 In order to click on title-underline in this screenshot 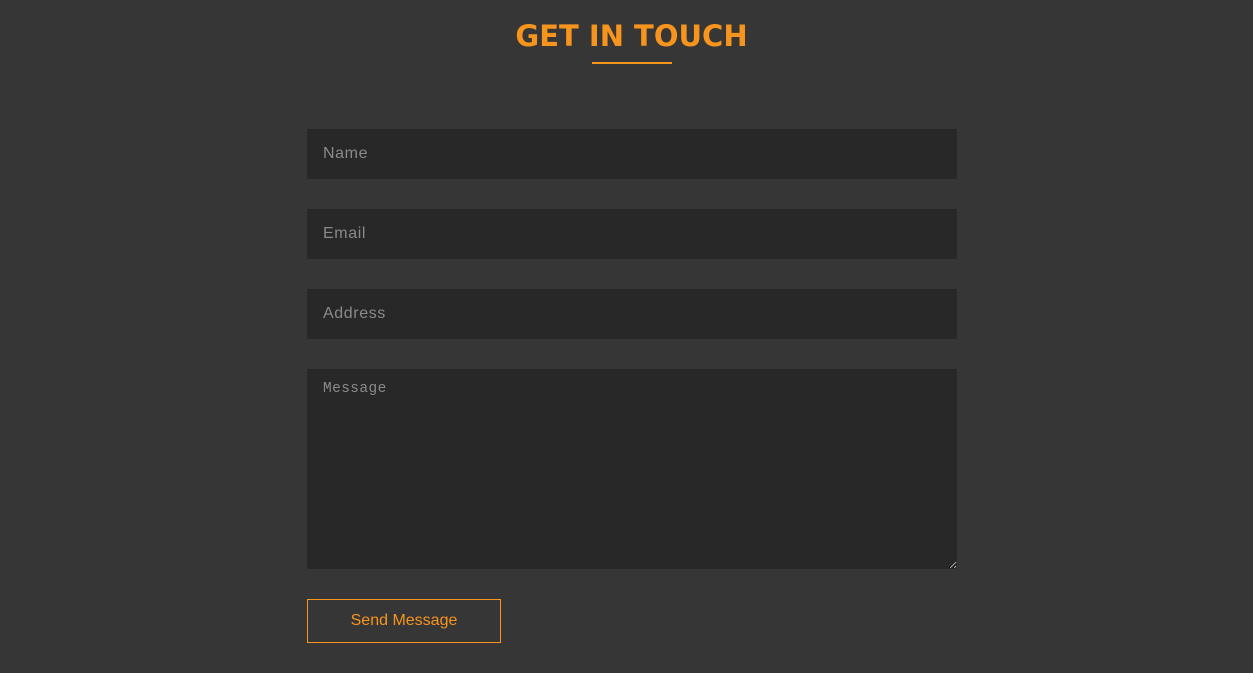, I will do `click(632, 63)`.